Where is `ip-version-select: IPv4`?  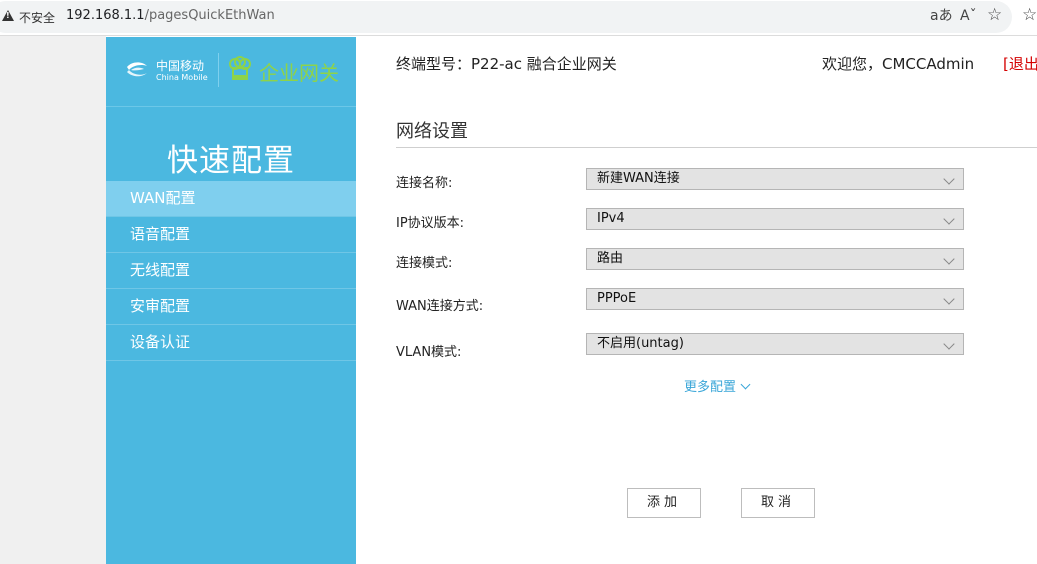 ip-version-select: IPv4 is located at coordinates (775, 219).